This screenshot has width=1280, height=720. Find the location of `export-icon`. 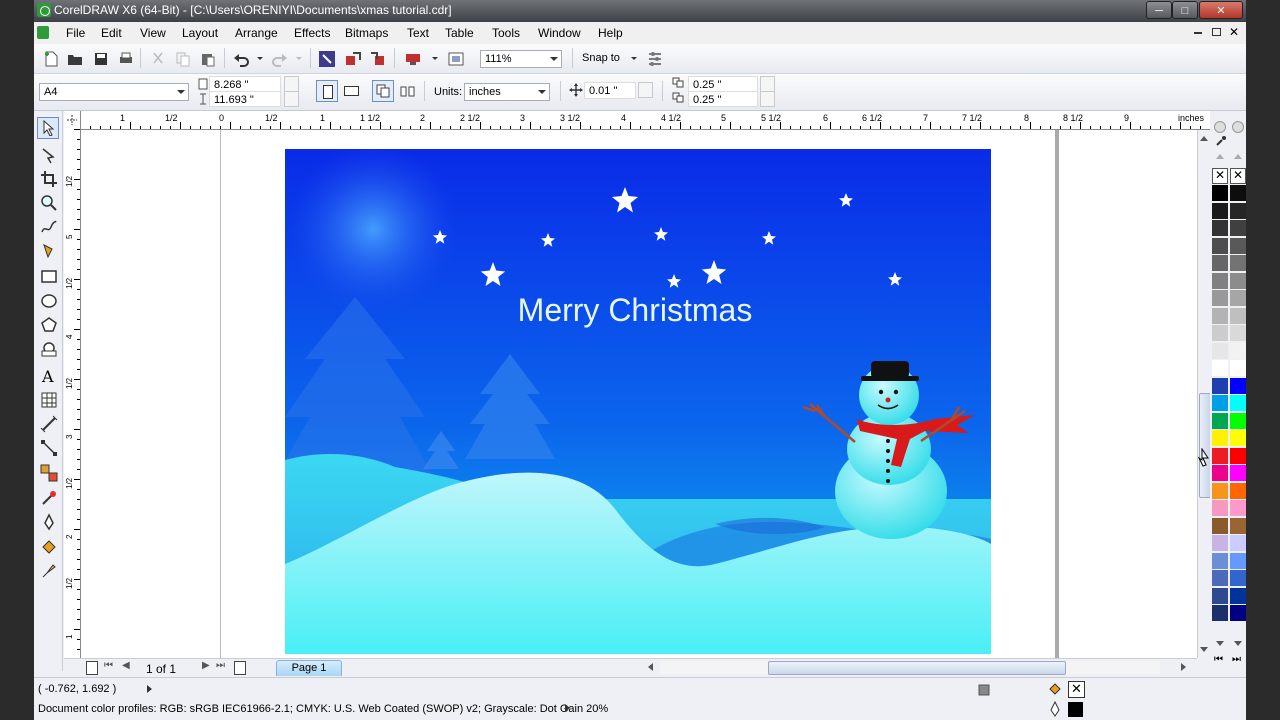

export-icon is located at coordinates (377, 59).